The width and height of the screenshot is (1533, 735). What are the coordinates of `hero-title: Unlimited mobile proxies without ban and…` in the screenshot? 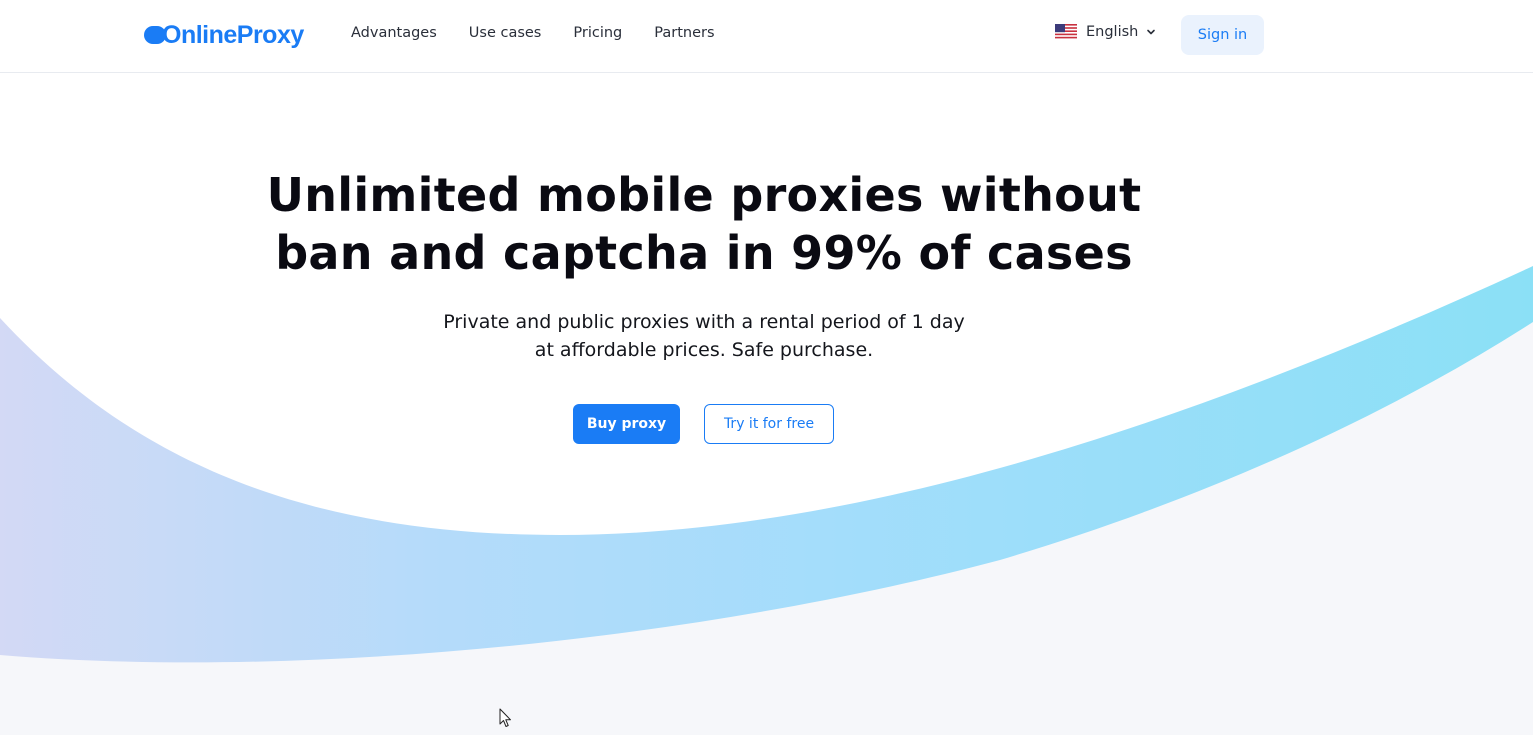 It's located at (704, 224).